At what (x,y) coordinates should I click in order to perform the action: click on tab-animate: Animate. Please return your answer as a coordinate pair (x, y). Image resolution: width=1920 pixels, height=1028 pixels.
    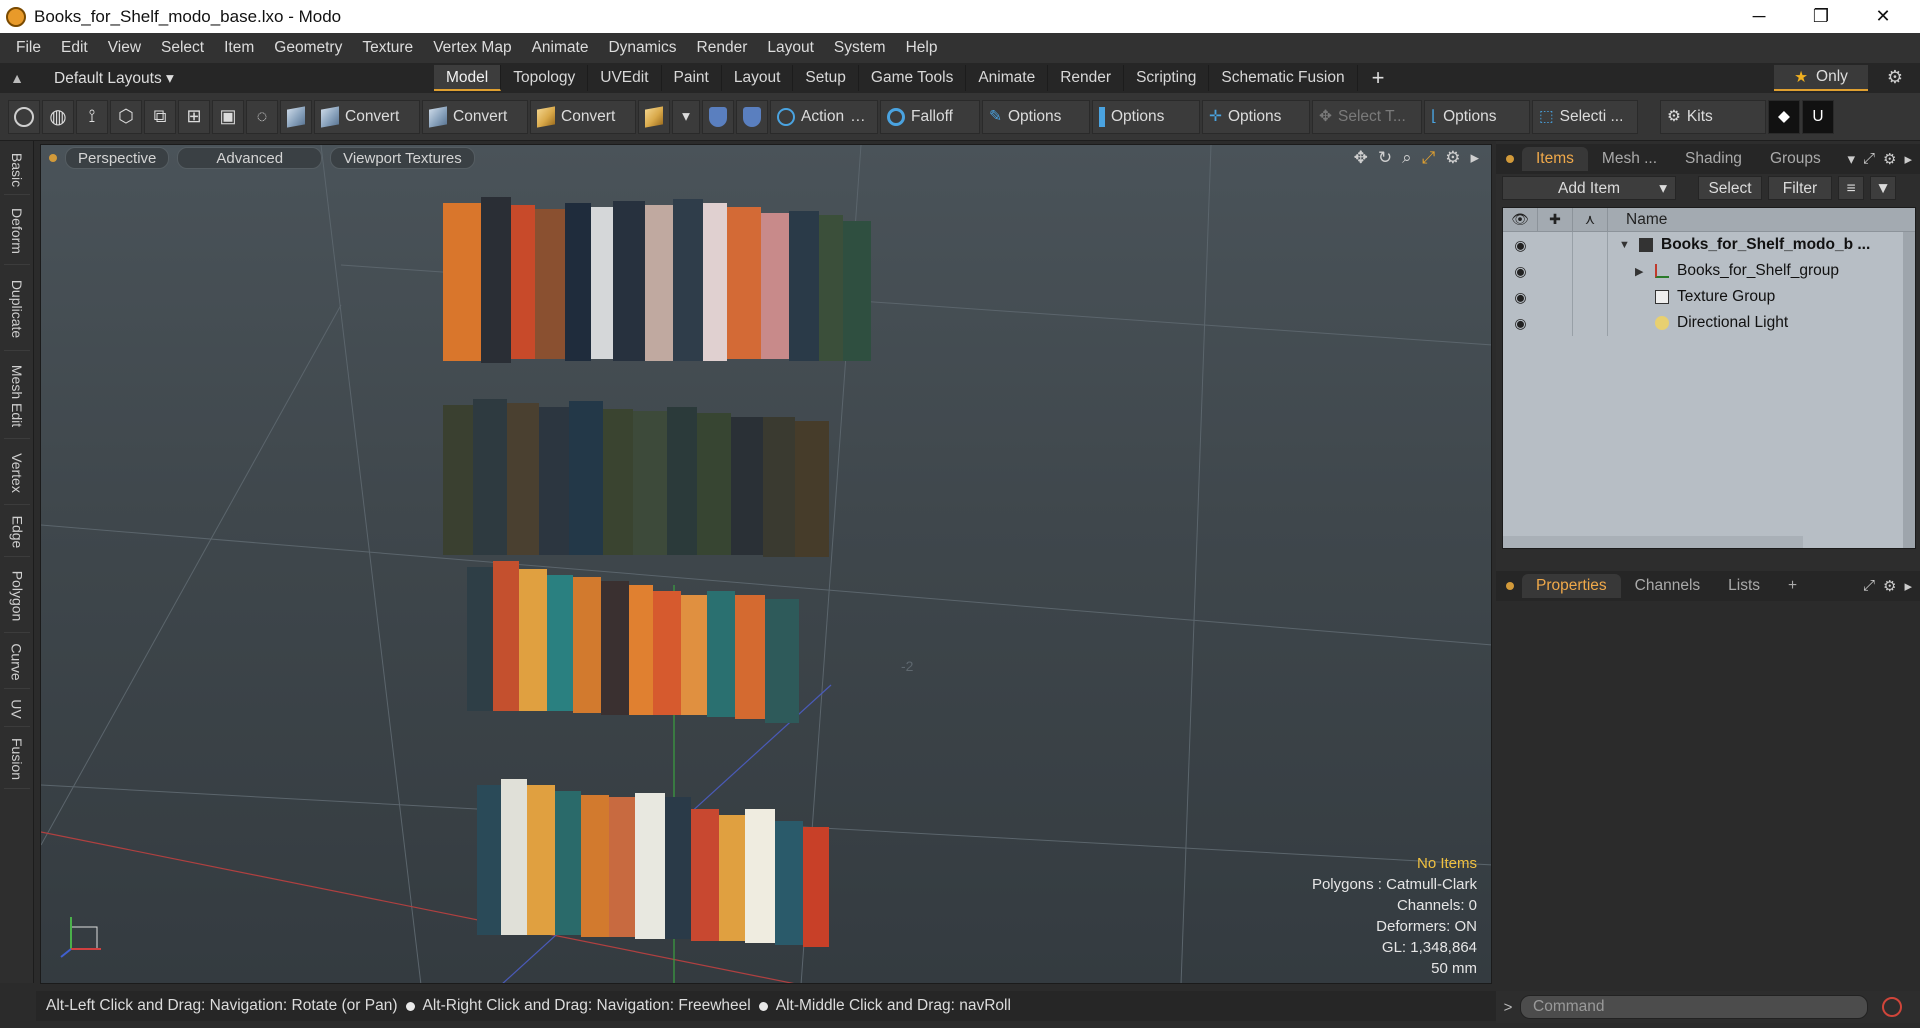
    Looking at the image, I should click on (1007, 78).